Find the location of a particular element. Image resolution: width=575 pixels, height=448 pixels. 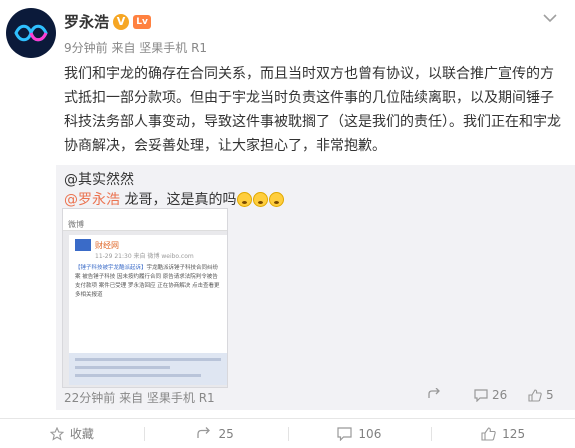

comment-count: 106 is located at coordinates (370, 433).